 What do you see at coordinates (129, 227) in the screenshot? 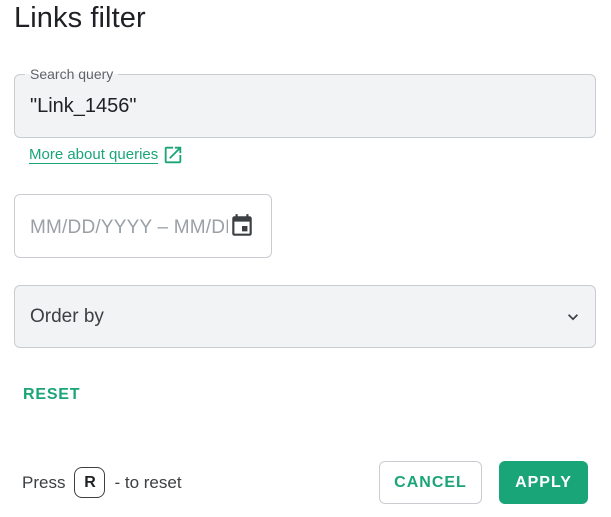
I see `date-range-placeholder: MM/DD/YYYY – MM/DD/YYYY` at bounding box center [129, 227].